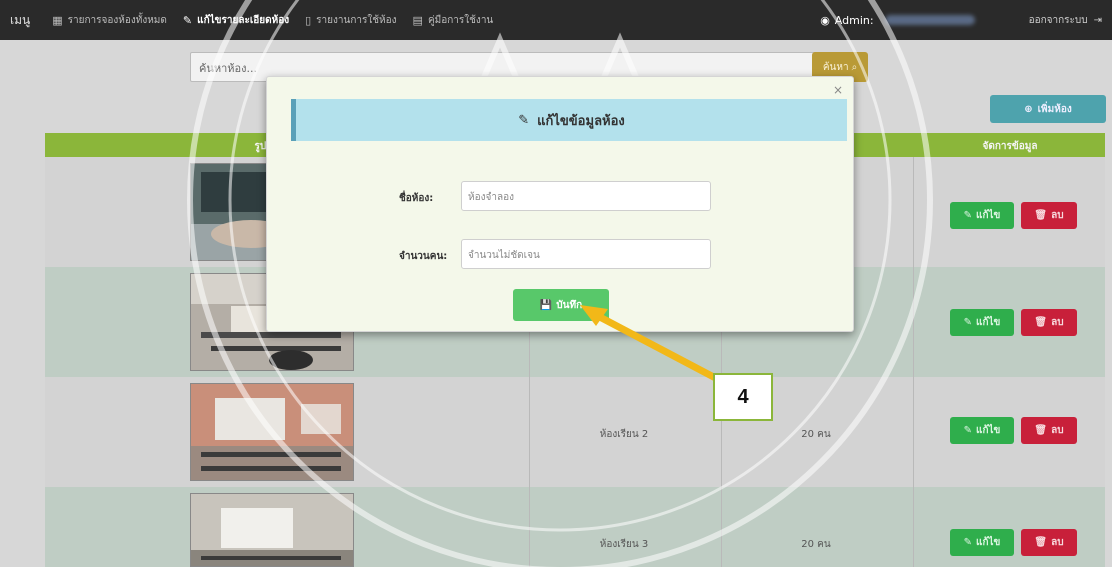 Image resolution: width=1112 pixels, height=567 pixels. Describe the element at coordinates (838, 90) in the screenshot. I see `close-icon: ×` at that location.